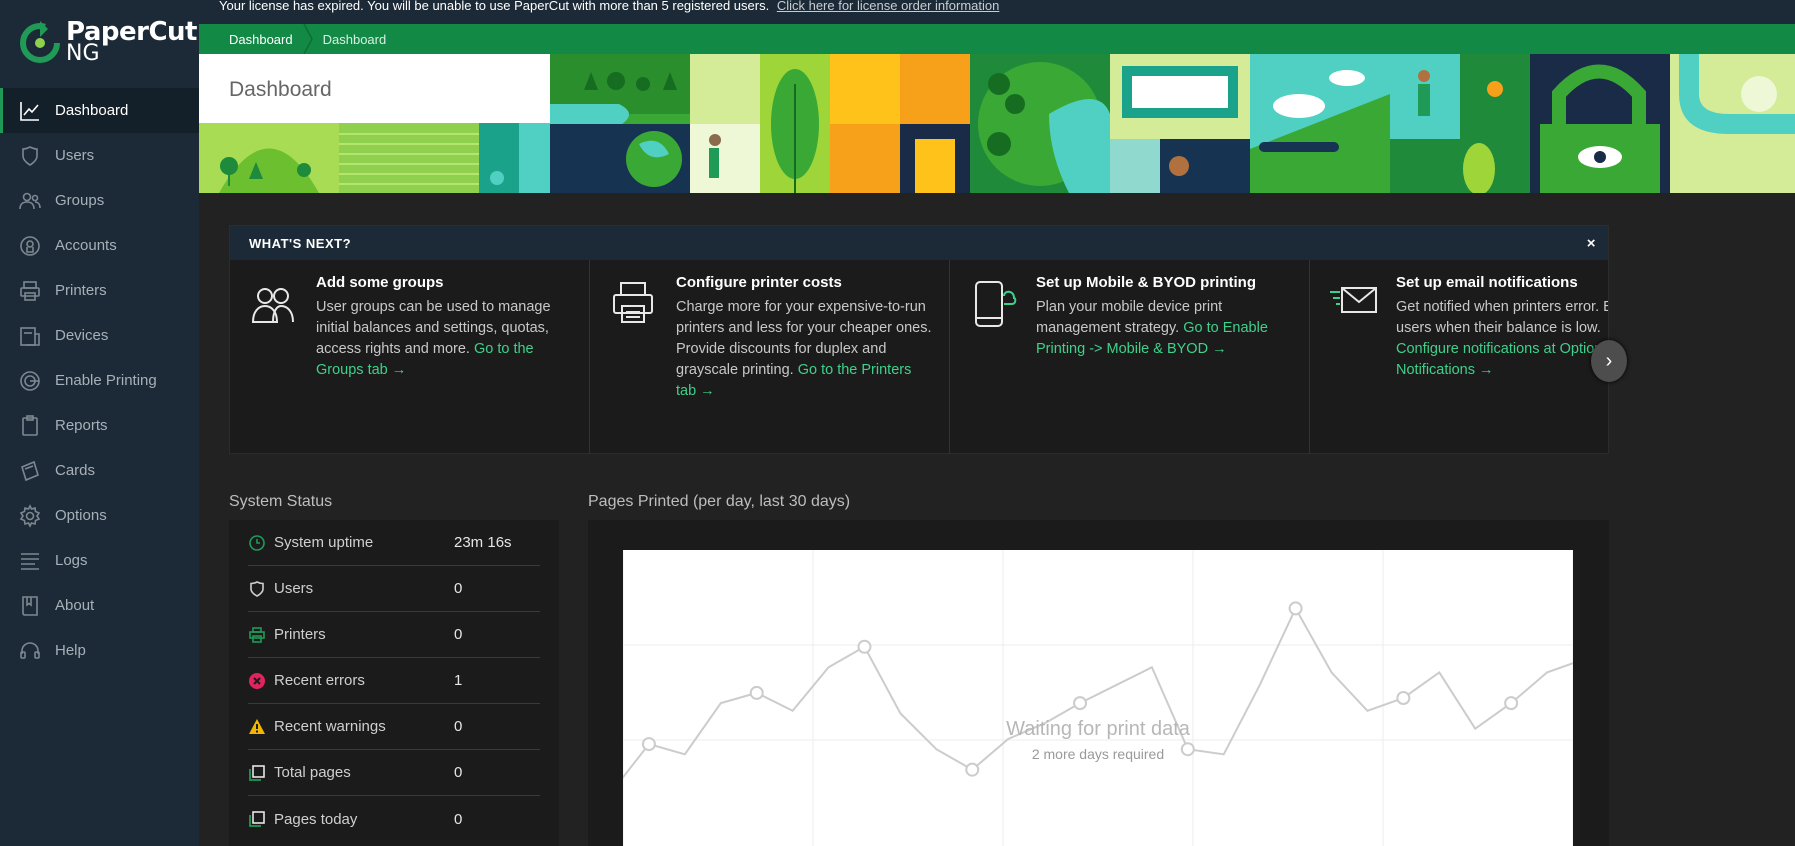  I want to click on pages-printed-title: Pages Printed (per day, last 30 days), so click(719, 501).